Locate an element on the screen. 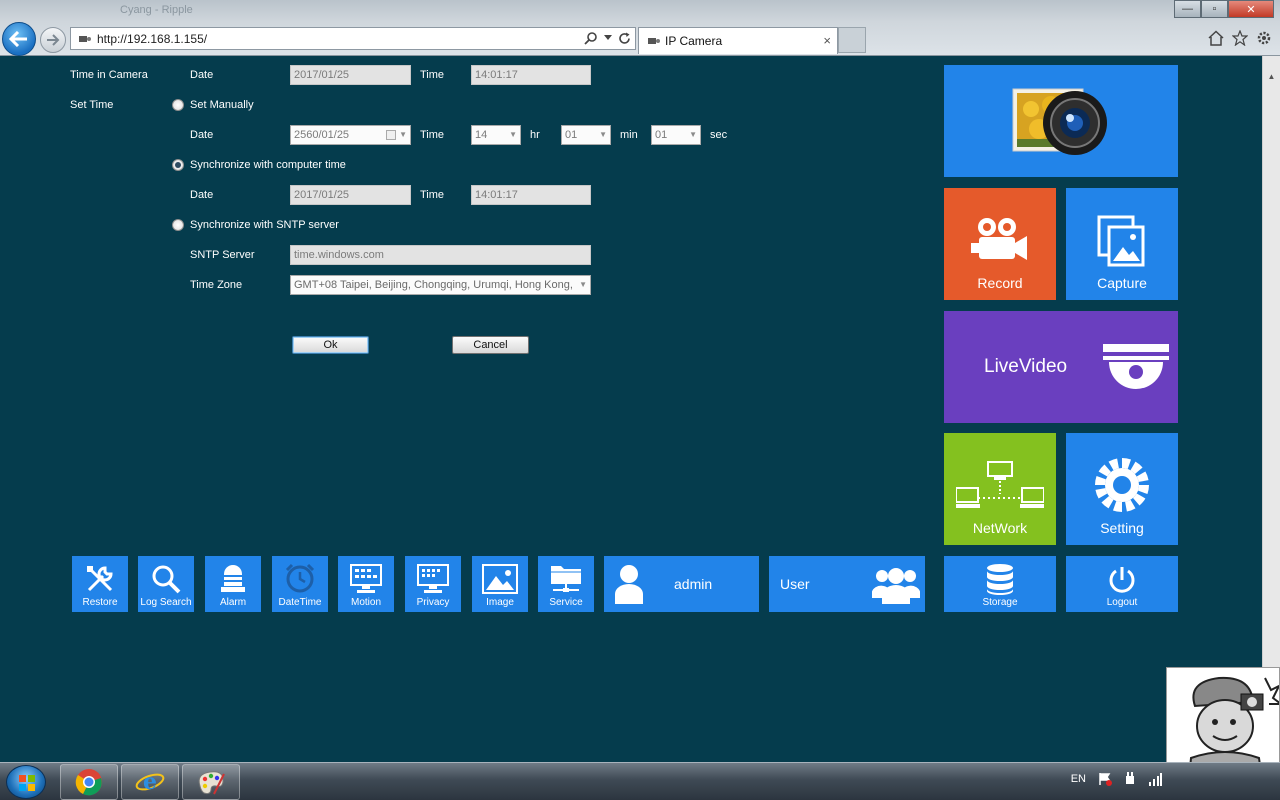 This screenshot has width=1280, height=800. minute-value: 01 is located at coordinates (571, 135).